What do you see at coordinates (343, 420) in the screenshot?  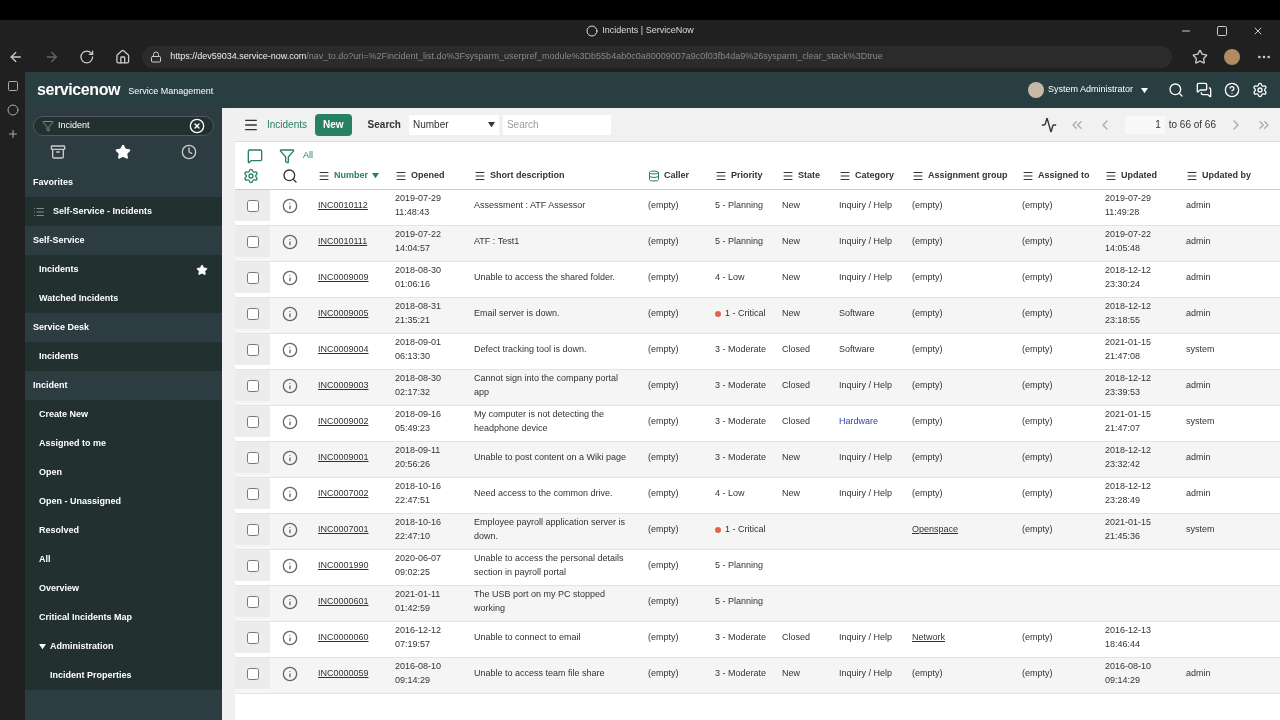 I see `record-link: INC0009002` at bounding box center [343, 420].